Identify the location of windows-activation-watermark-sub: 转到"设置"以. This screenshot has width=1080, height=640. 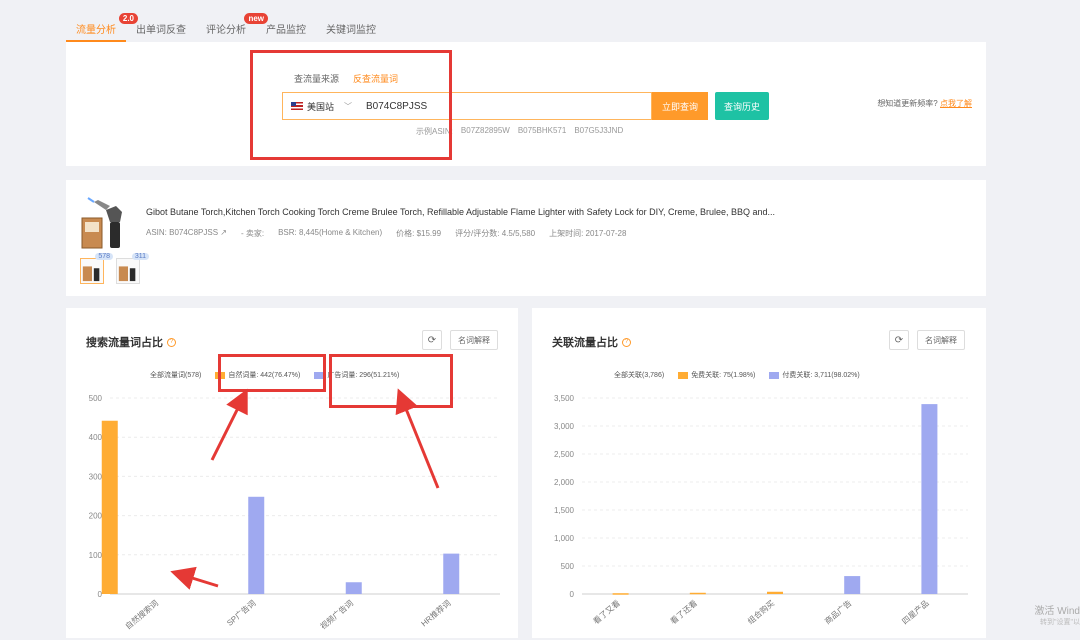
(1060, 622).